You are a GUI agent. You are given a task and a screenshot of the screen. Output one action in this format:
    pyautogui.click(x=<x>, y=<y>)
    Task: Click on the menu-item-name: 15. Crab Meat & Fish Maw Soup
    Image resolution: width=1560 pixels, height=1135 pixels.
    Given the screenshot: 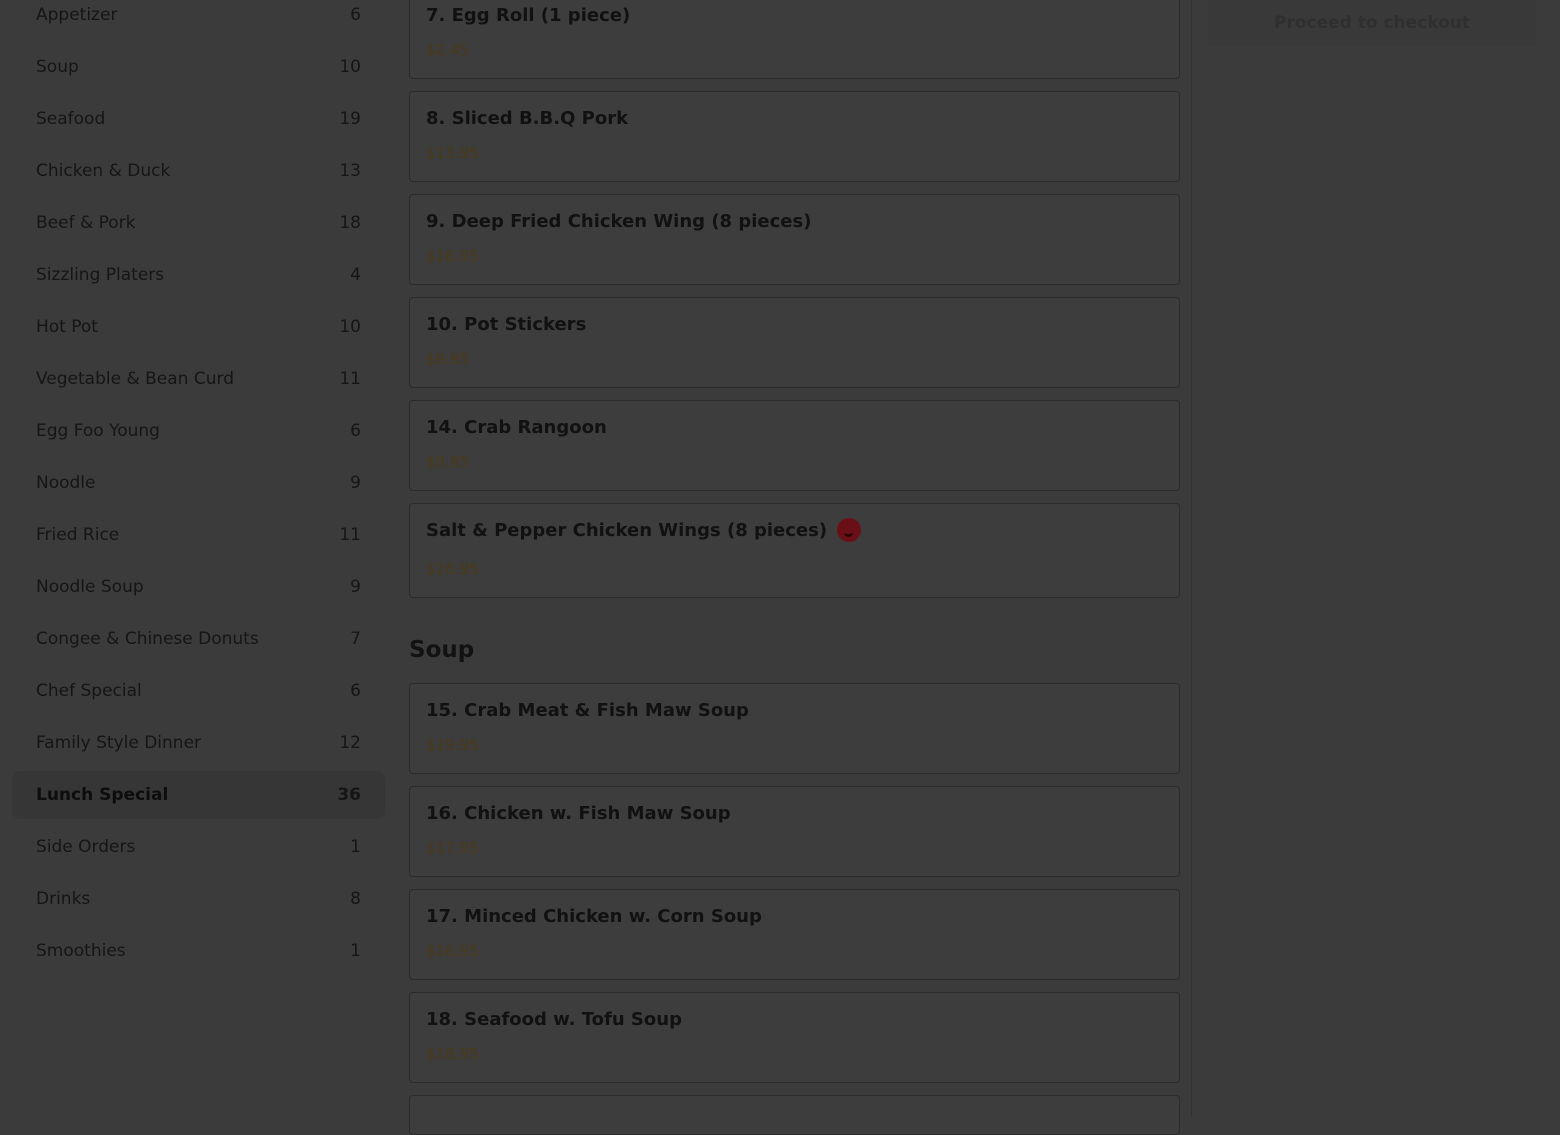 What is the action you would take?
    pyautogui.click(x=587, y=710)
    